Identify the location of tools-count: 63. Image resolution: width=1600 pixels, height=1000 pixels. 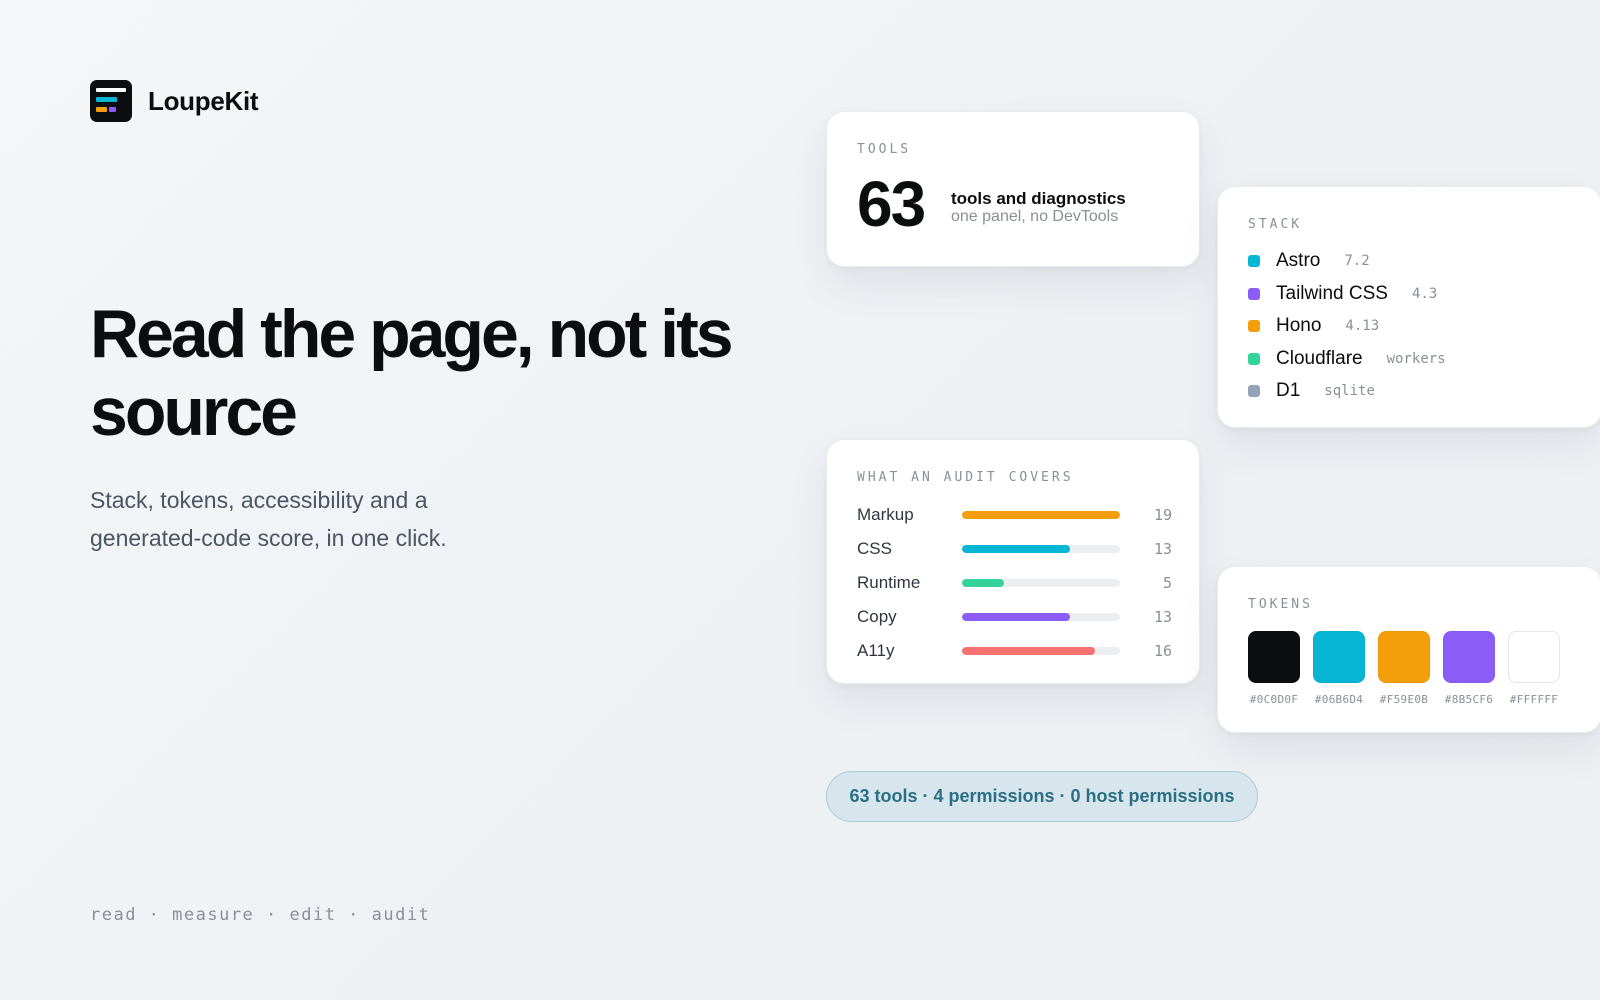
(891, 204).